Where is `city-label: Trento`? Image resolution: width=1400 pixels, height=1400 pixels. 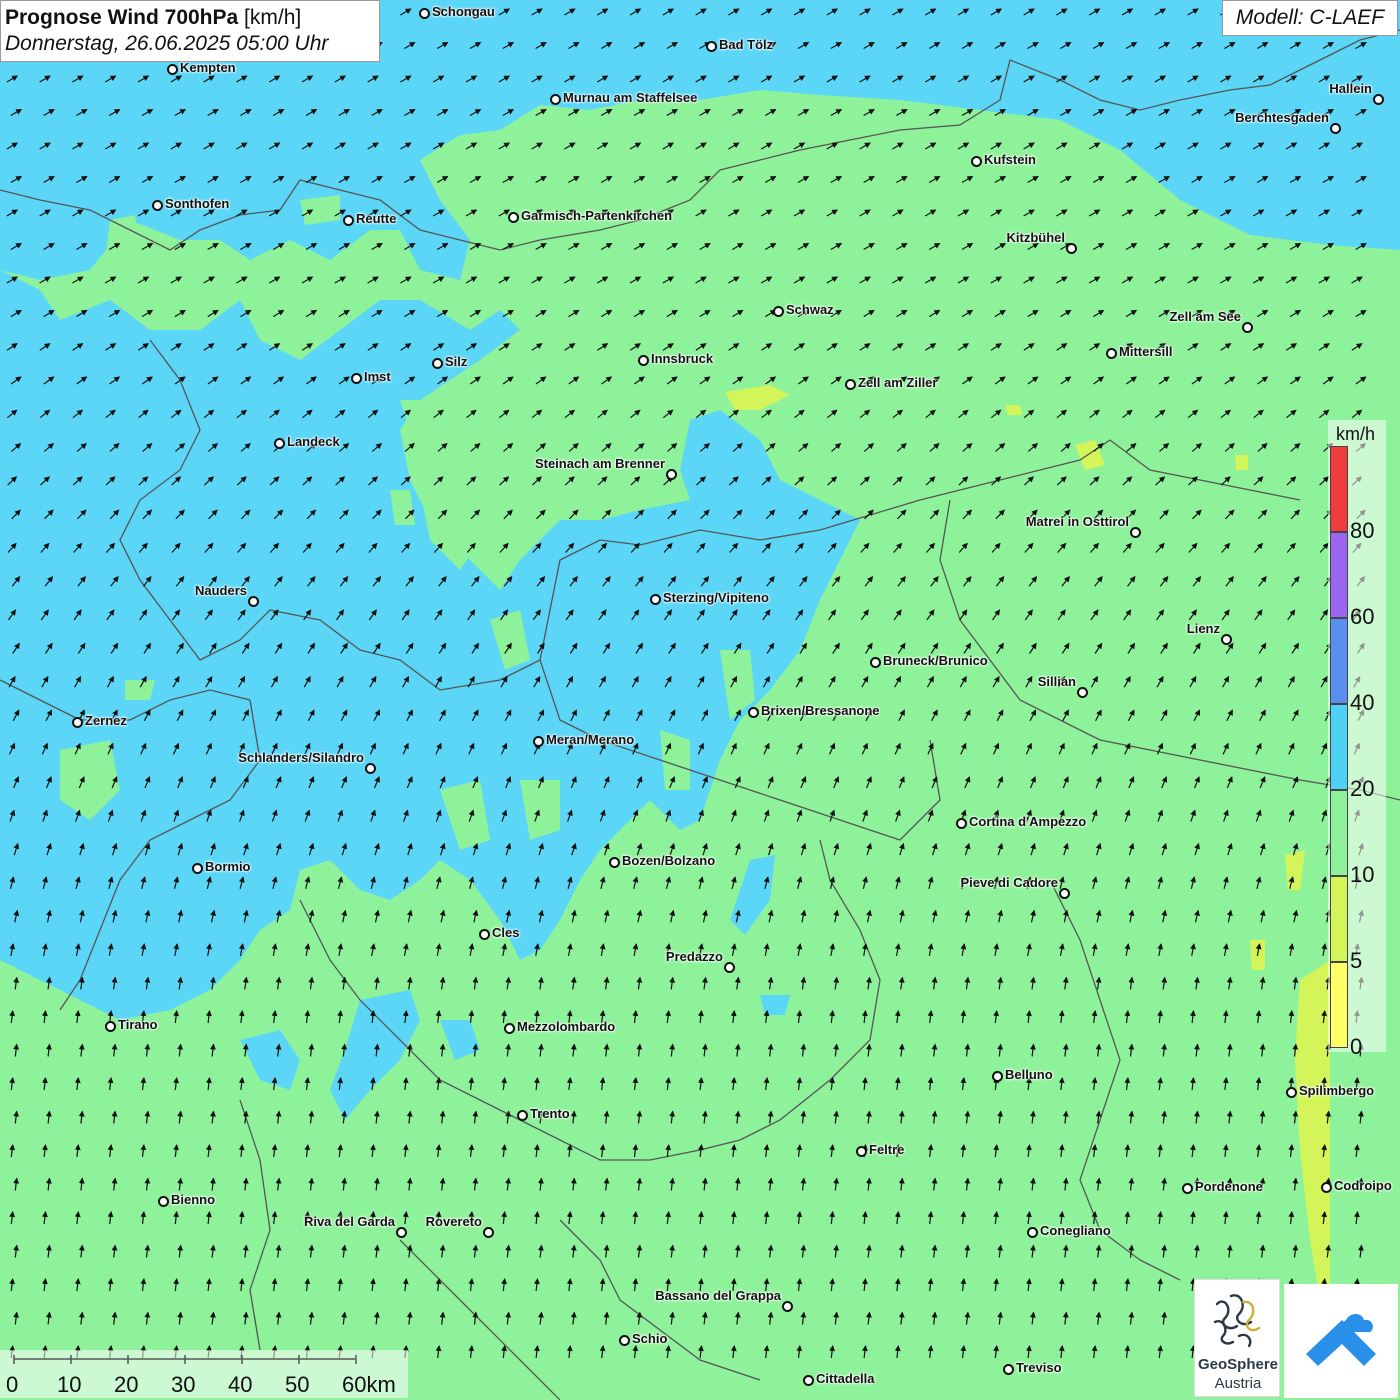 city-label: Trento is located at coordinates (550, 1113).